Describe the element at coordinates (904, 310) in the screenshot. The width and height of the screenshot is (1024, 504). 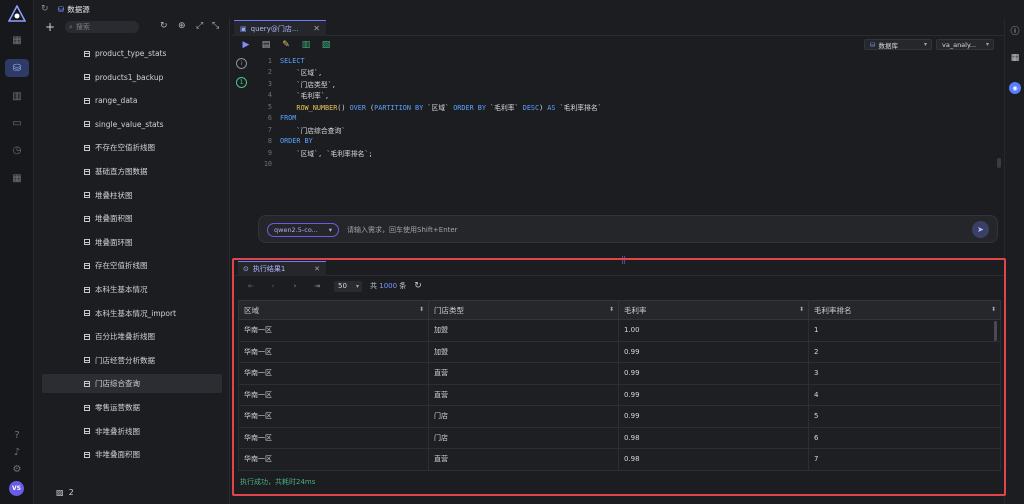
I see `column-header: 毛利率排名 ⬍` at that location.